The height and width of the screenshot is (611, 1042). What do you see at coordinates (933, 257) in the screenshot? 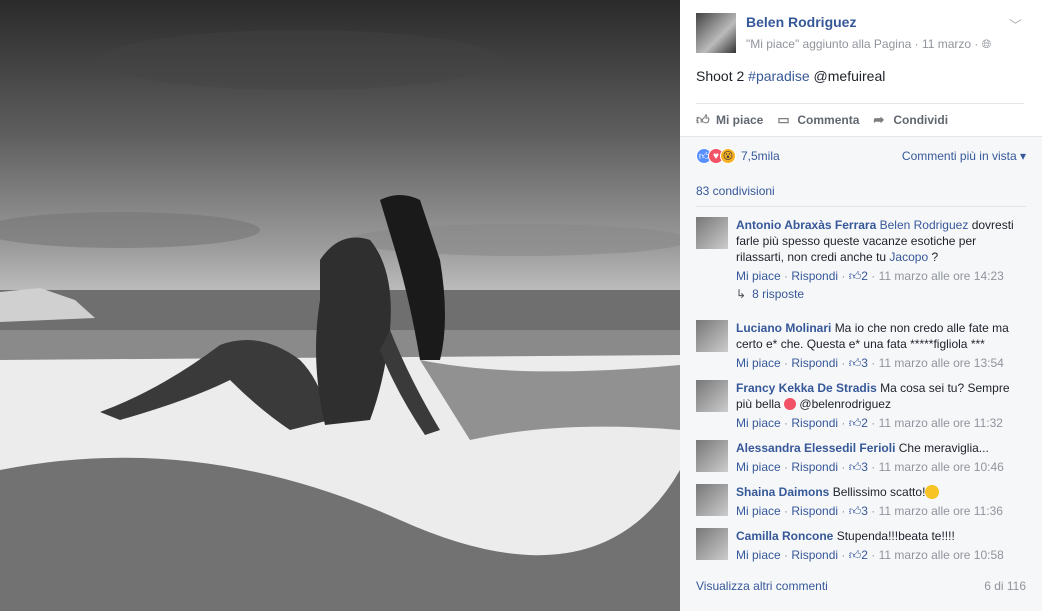
I see `comment-text-tail: ?` at bounding box center [933, 257].